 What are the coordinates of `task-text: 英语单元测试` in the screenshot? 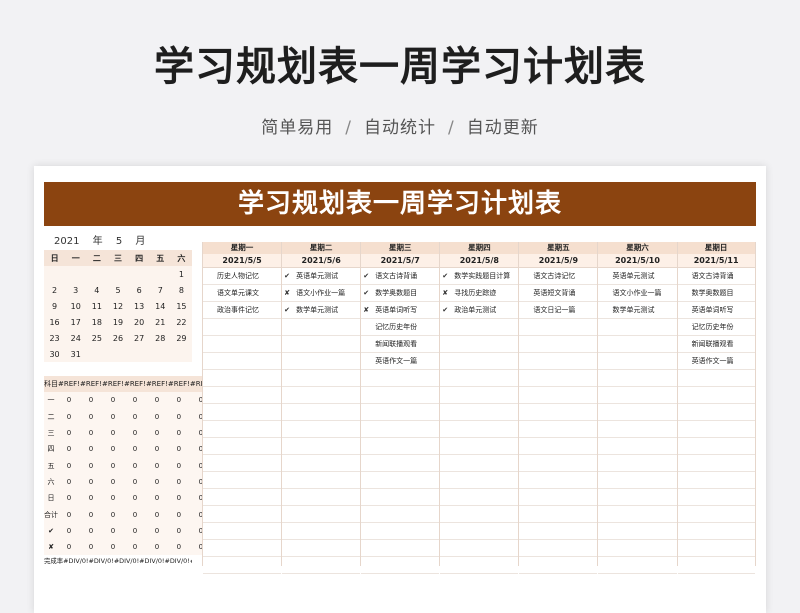 It's located at (317, 276).